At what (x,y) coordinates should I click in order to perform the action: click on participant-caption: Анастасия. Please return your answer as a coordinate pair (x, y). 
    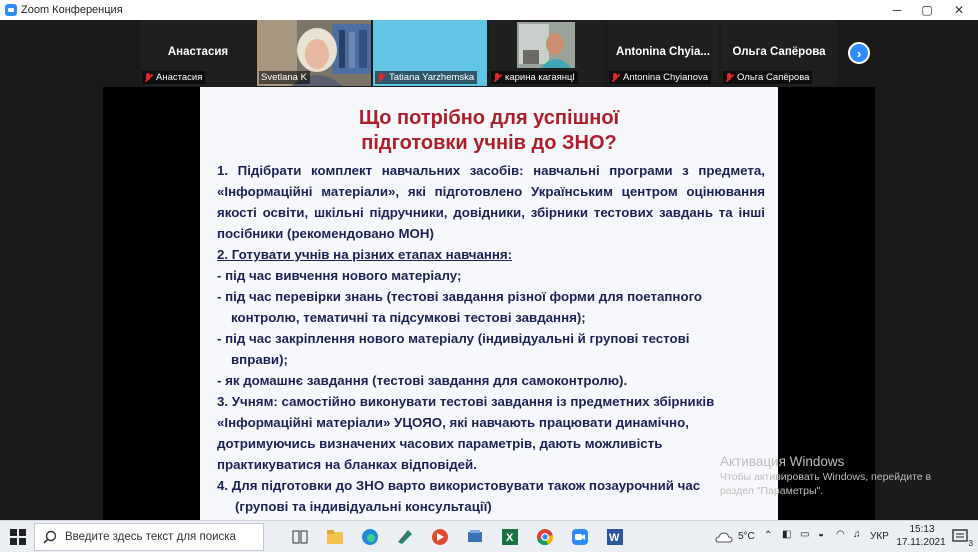
    Looking at the image, I should click on (174, 77).